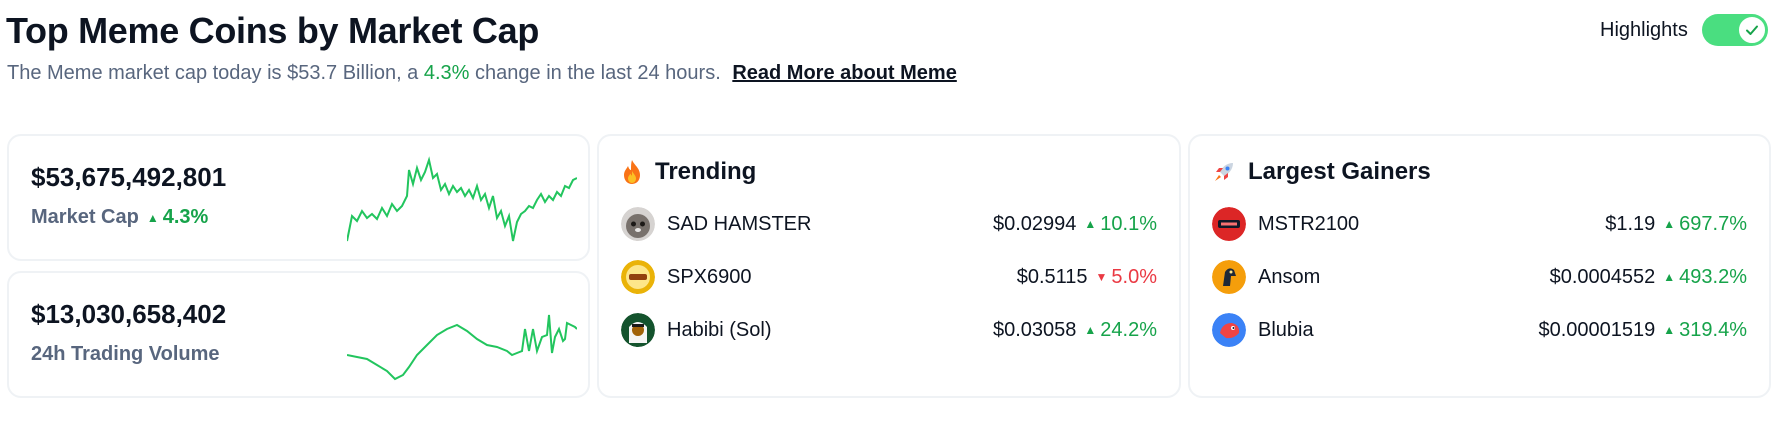 The width and height of the screenshot is (1791, 423). Describe the element at coordinates (1229, 224) in the screenshot. I see `mstr2100-logo` at that location.